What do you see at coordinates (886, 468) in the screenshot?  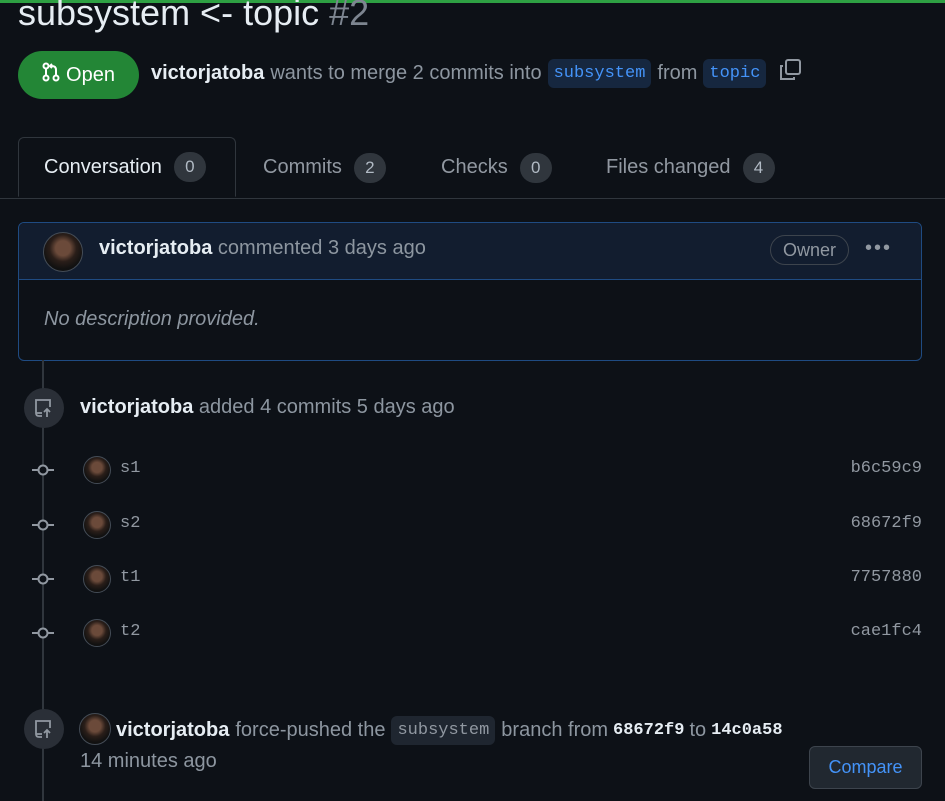 I see `commit-sha: b6c59c9` at bounding box center [886, 468].